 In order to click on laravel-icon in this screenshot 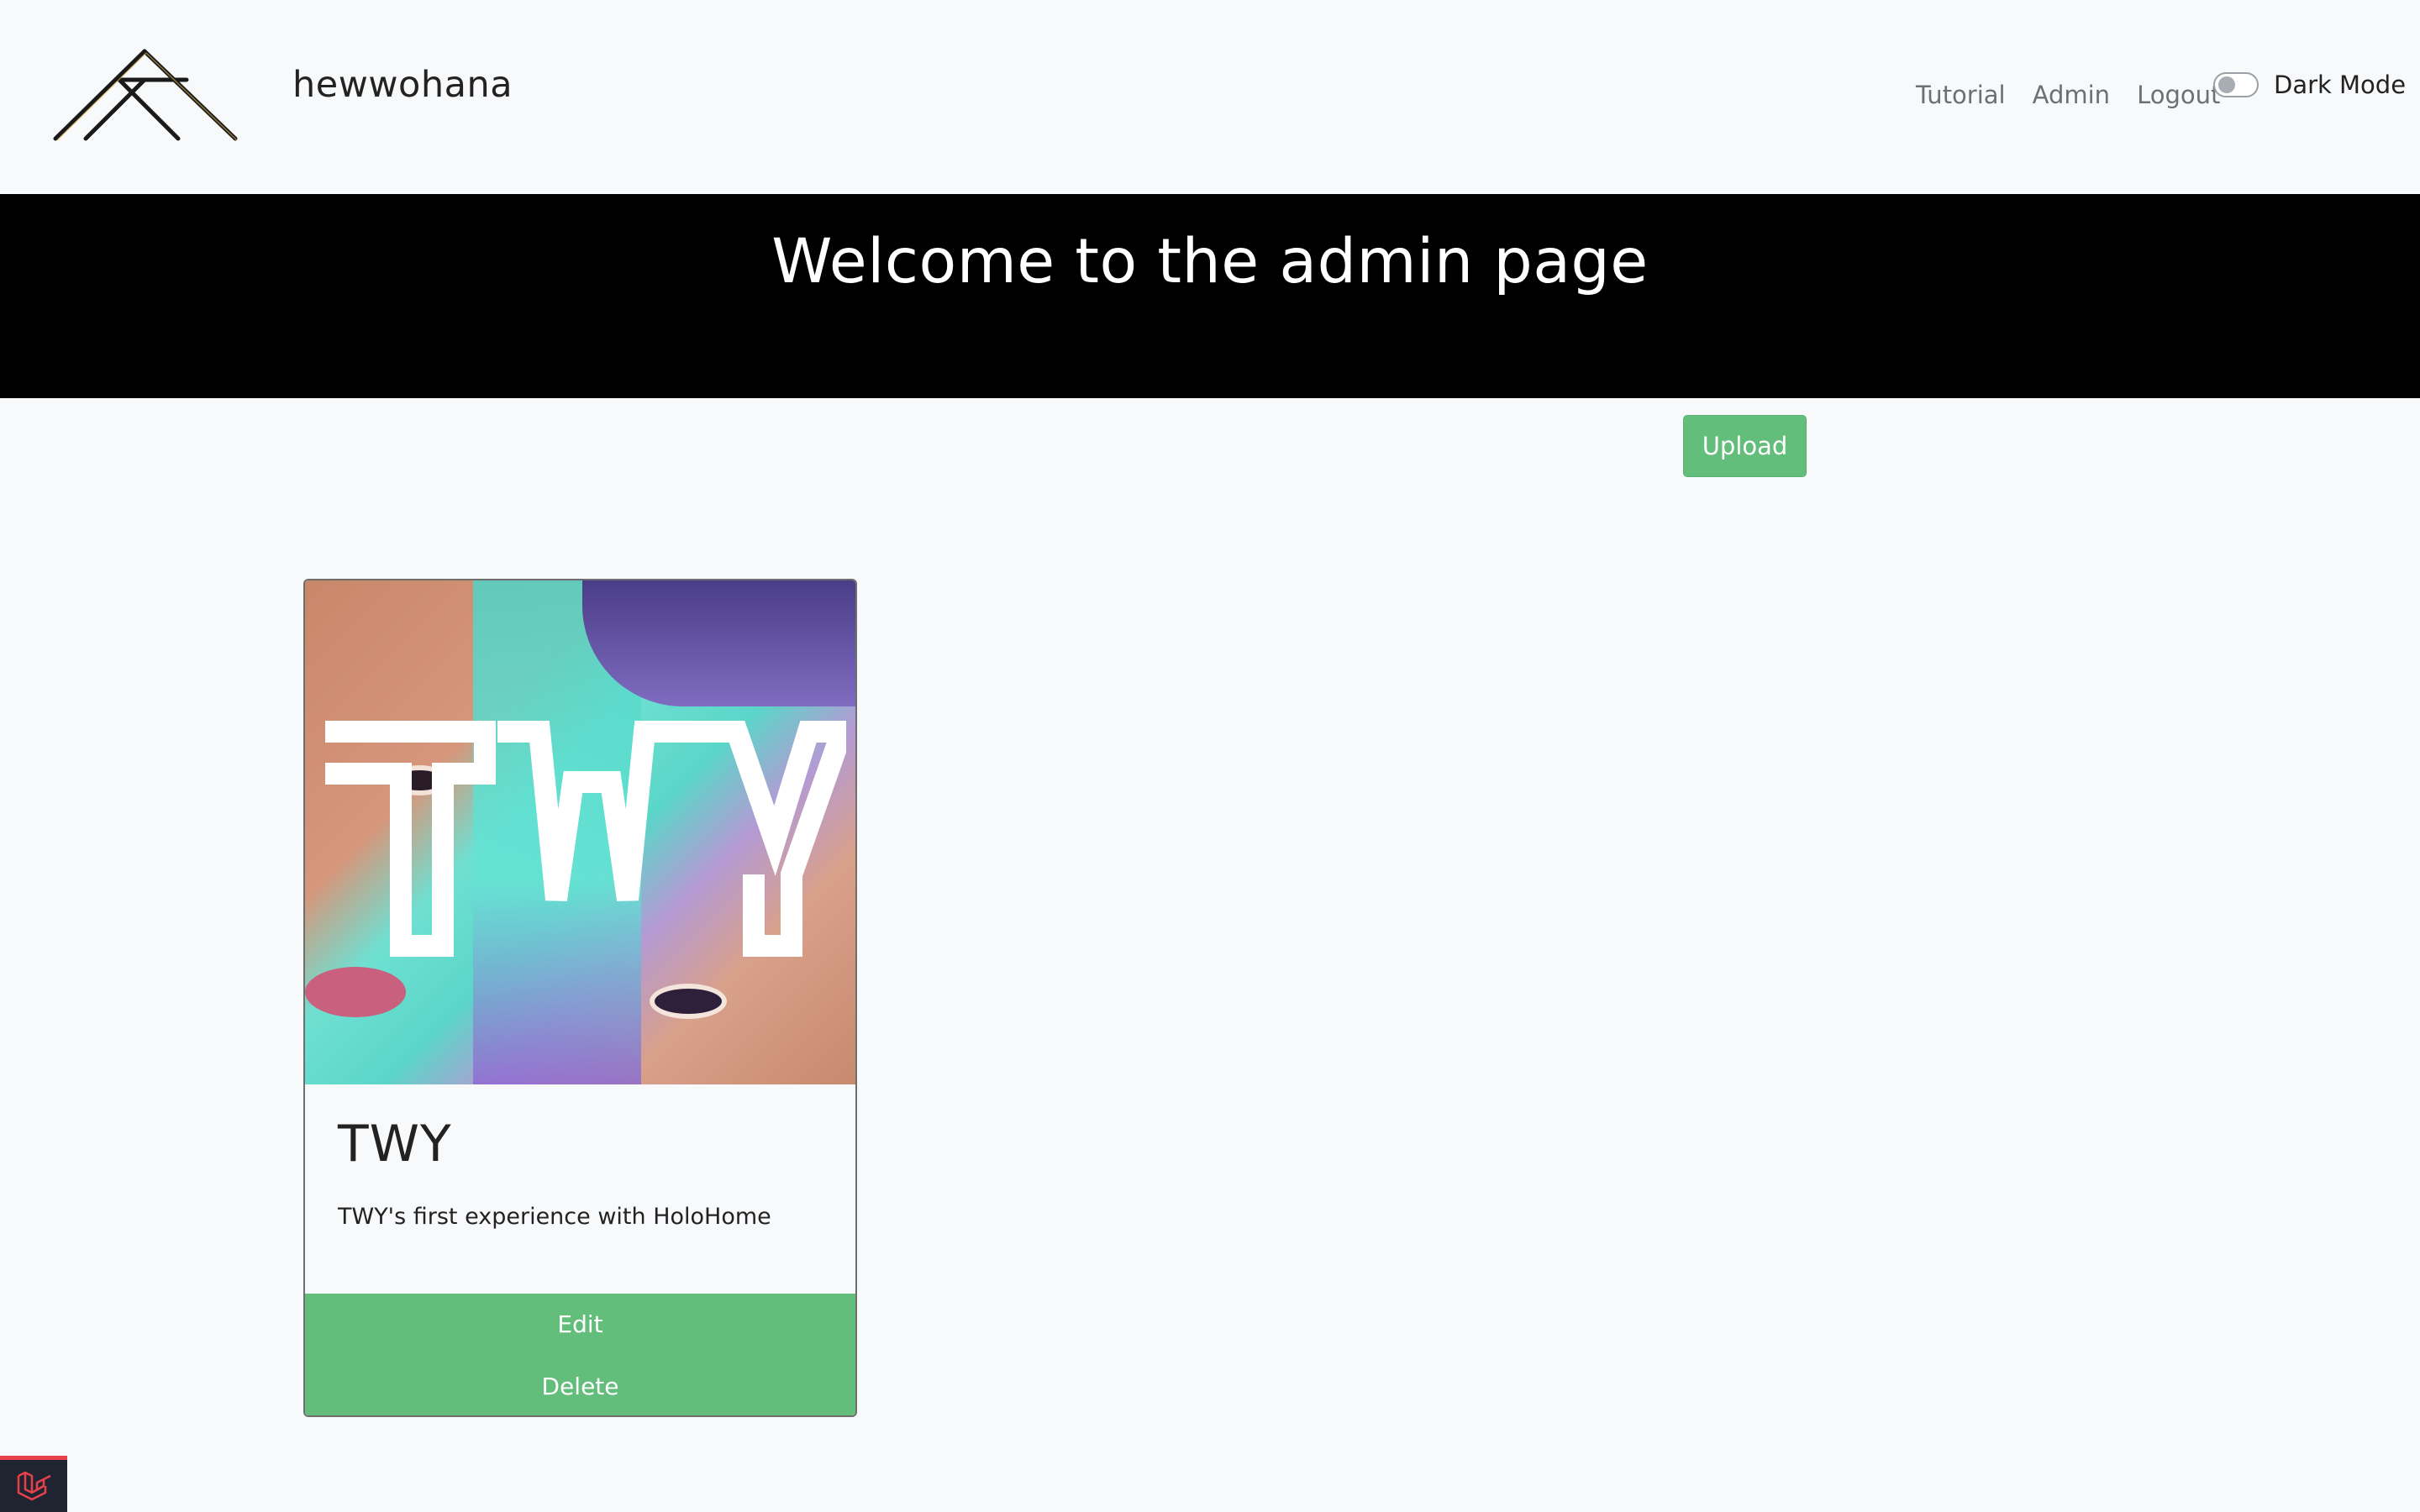, I will do `click(34, 1486)`.